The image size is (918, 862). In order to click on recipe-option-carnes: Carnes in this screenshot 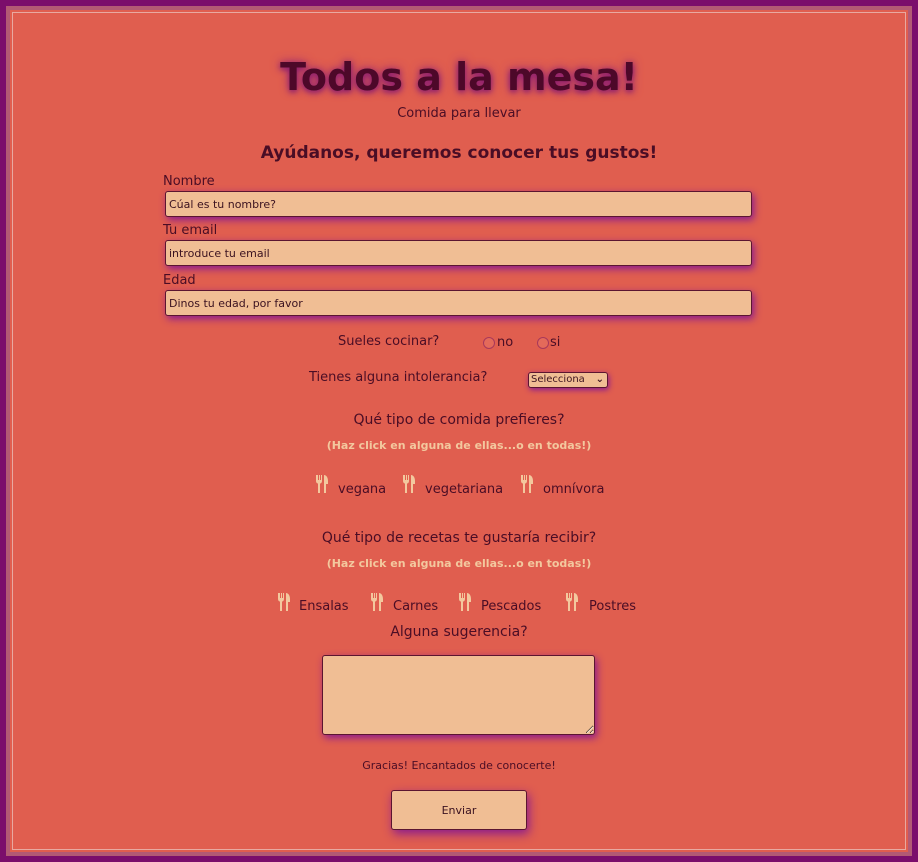, I will do `click(415, 606)`.